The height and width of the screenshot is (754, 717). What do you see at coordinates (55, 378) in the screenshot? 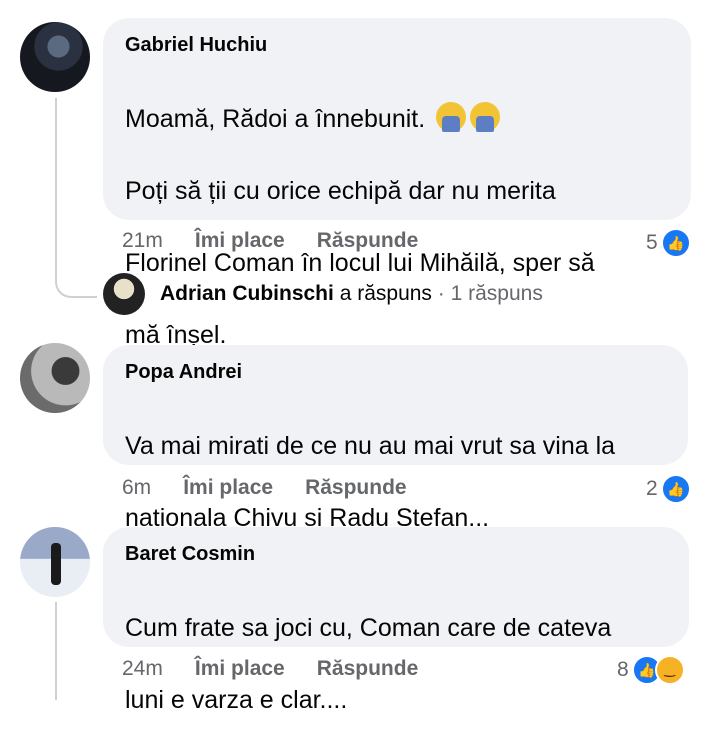
I see `avatar-popa-andrei` at bounding box center [55, 378].